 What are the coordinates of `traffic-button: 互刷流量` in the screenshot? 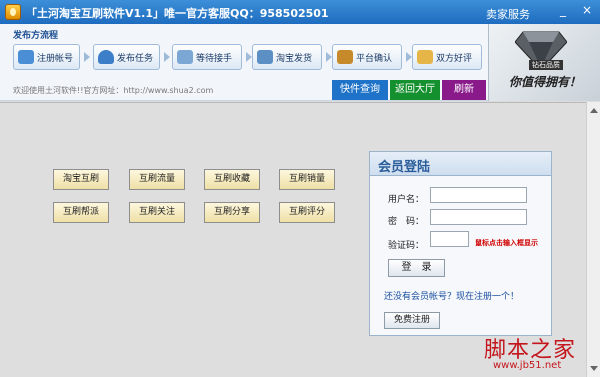 It's located at (157, 179).